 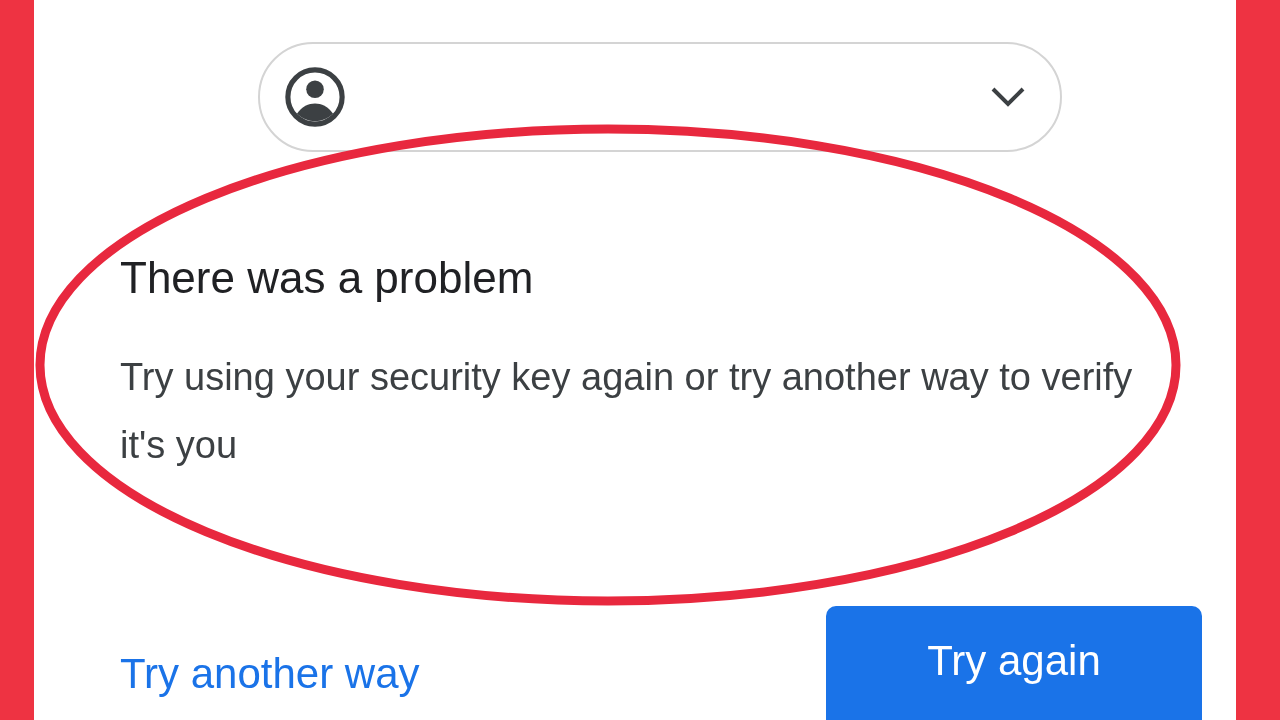 What do you see at coordinates (627, 411) in the screenshot?
I see `error-message: Try using your security key again or try another way to verify it's you` at bounding box center [627, 411].